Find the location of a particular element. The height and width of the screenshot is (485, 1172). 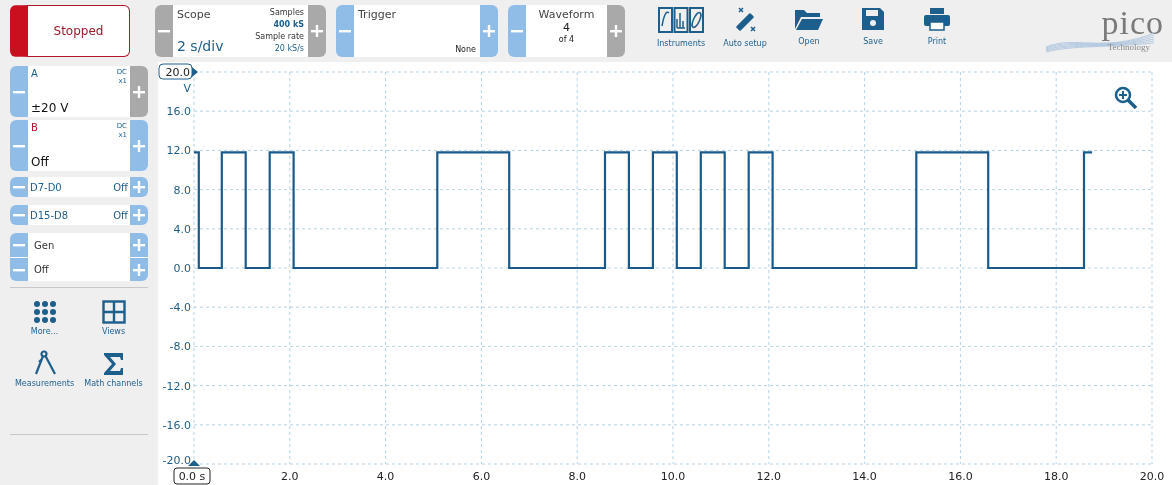

panel-title: Waveform is located at coordinates (566, 14).